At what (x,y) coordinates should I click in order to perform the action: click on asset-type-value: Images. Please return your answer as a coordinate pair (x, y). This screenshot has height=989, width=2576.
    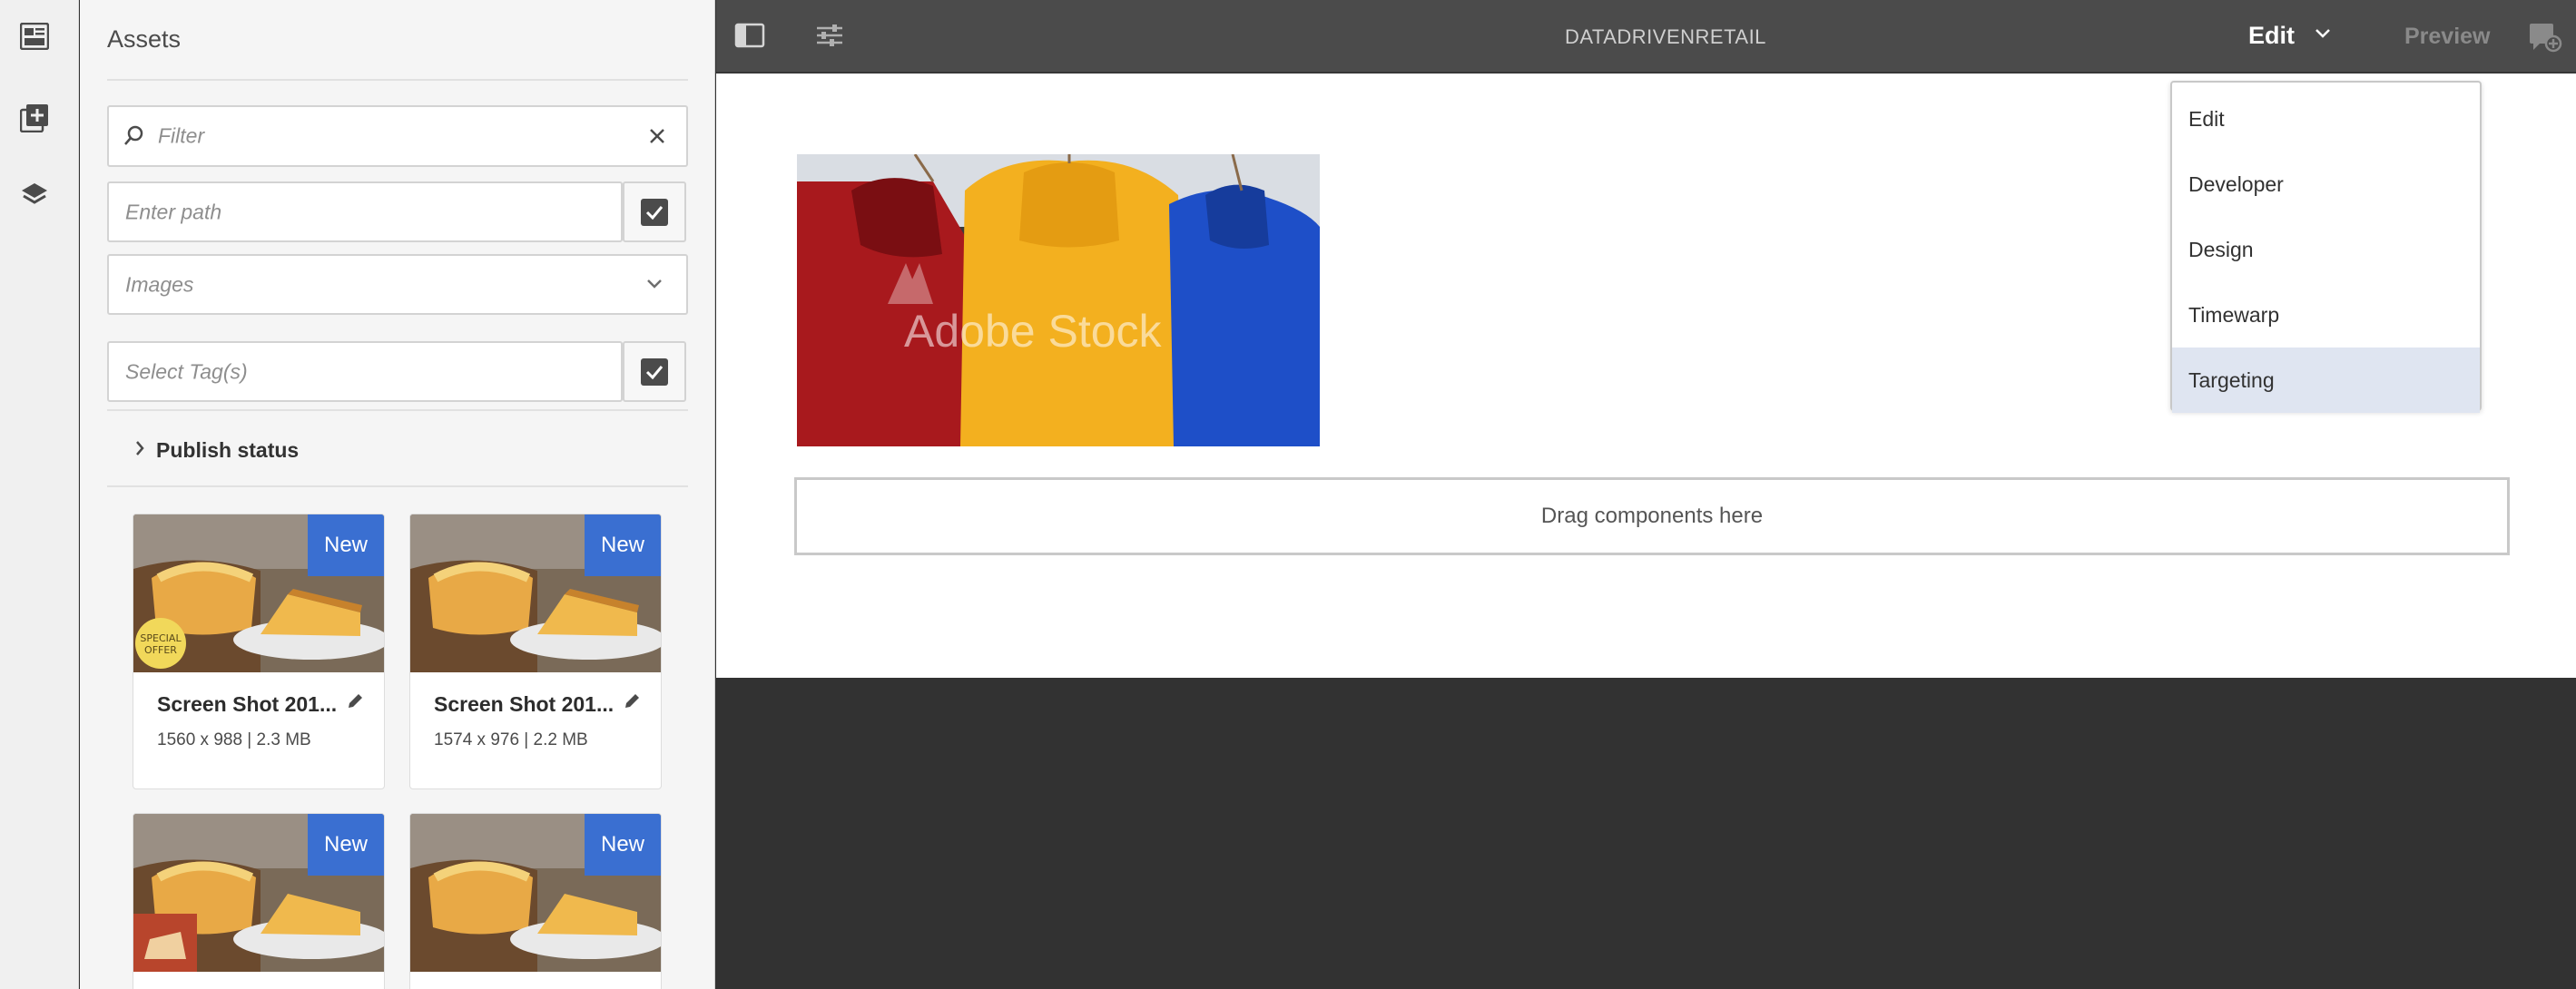
    Looking at the image, I should click on (159, 284).